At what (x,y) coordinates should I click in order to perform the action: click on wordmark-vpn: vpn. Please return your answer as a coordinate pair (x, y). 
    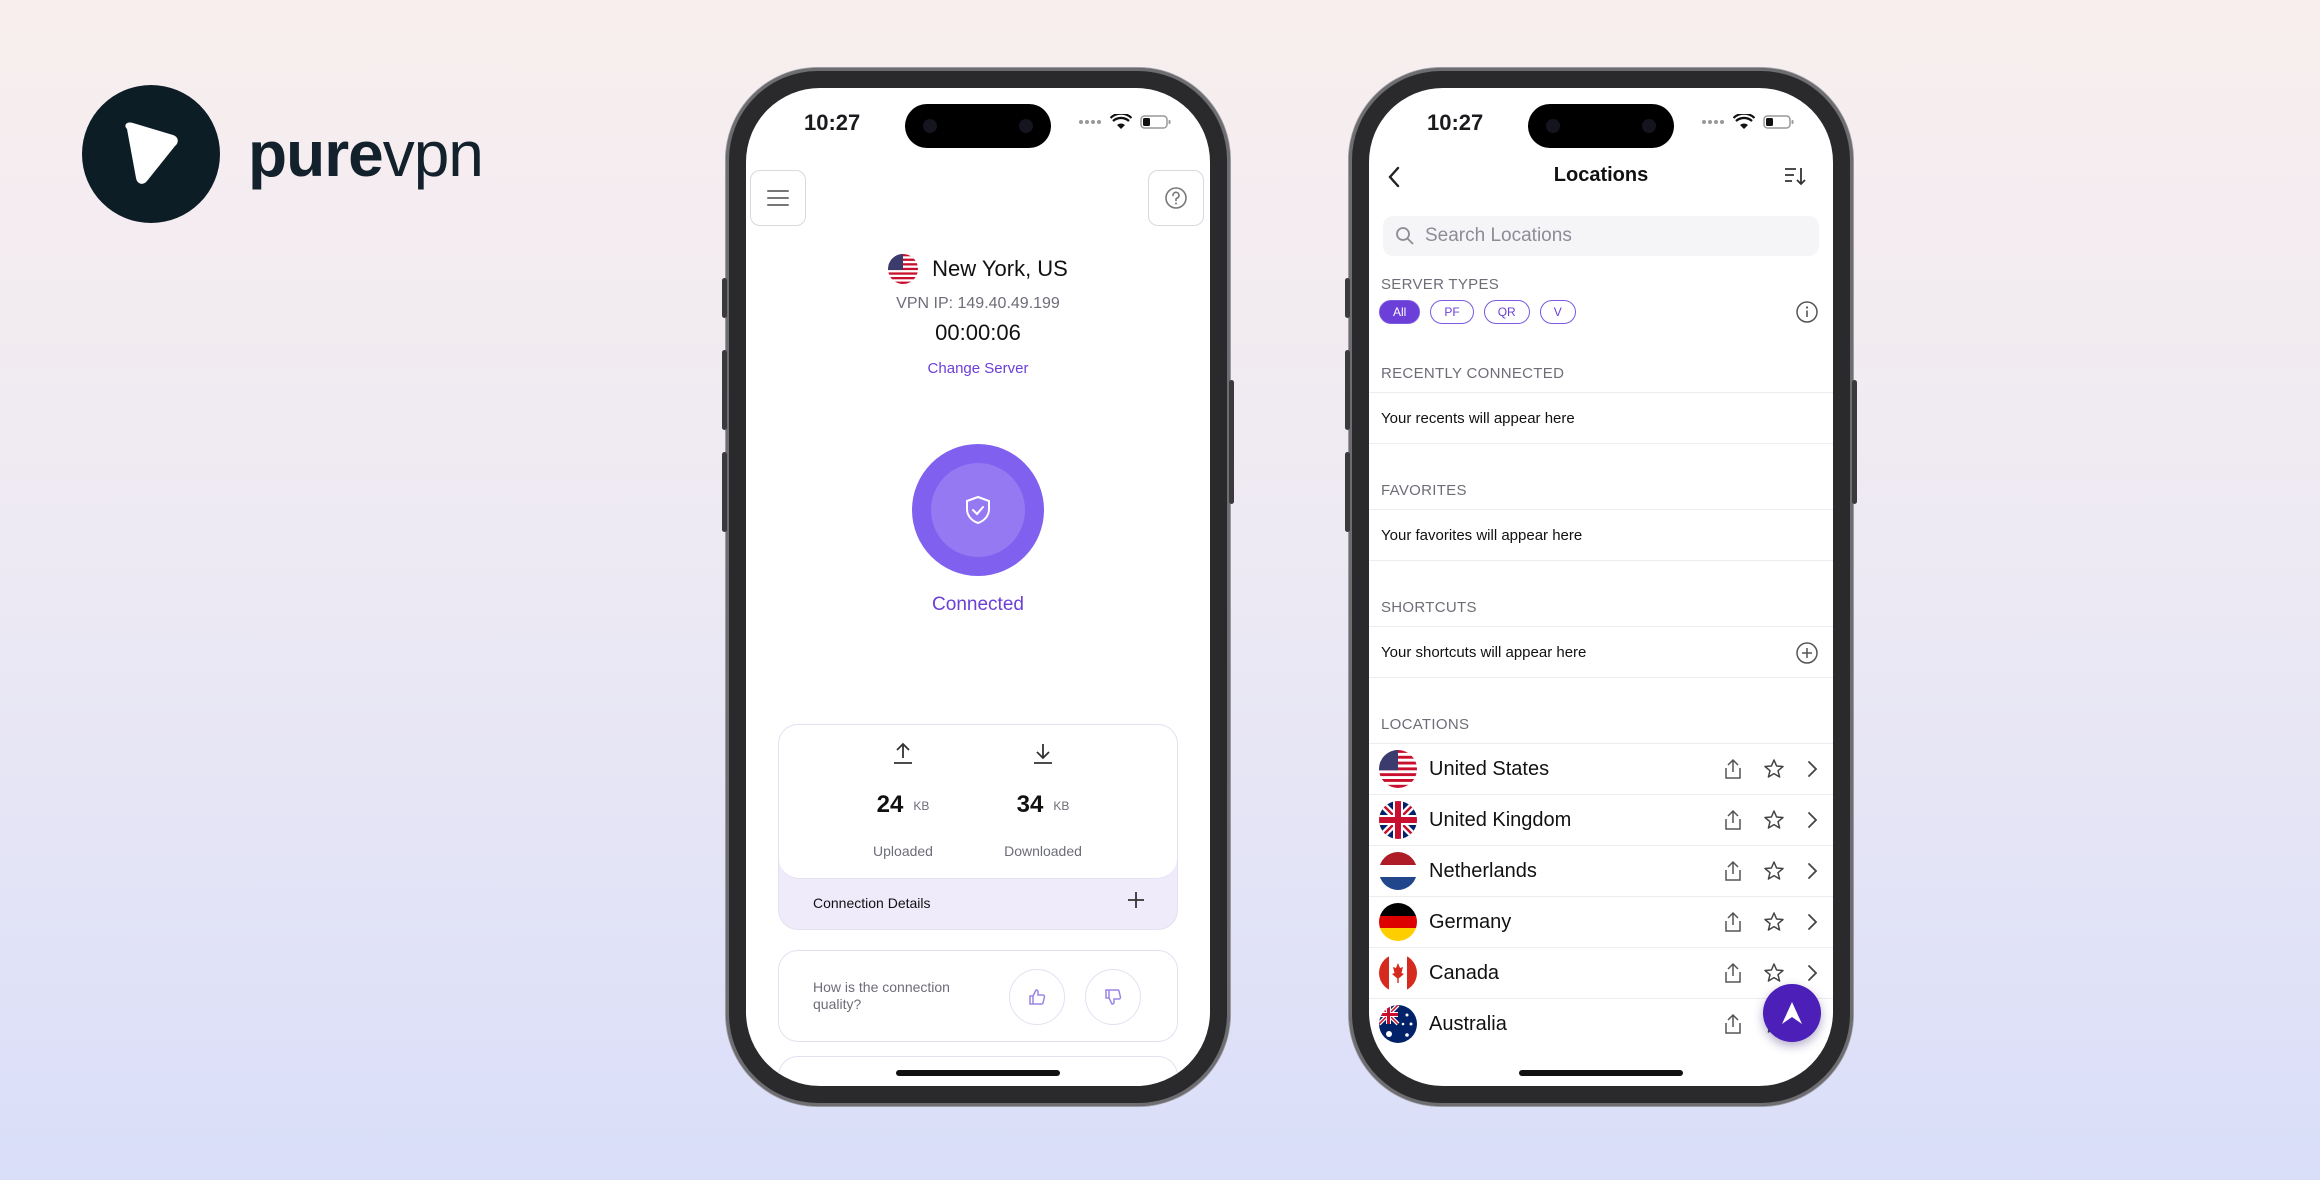
    Looking at the image, I should click on (433, 154).